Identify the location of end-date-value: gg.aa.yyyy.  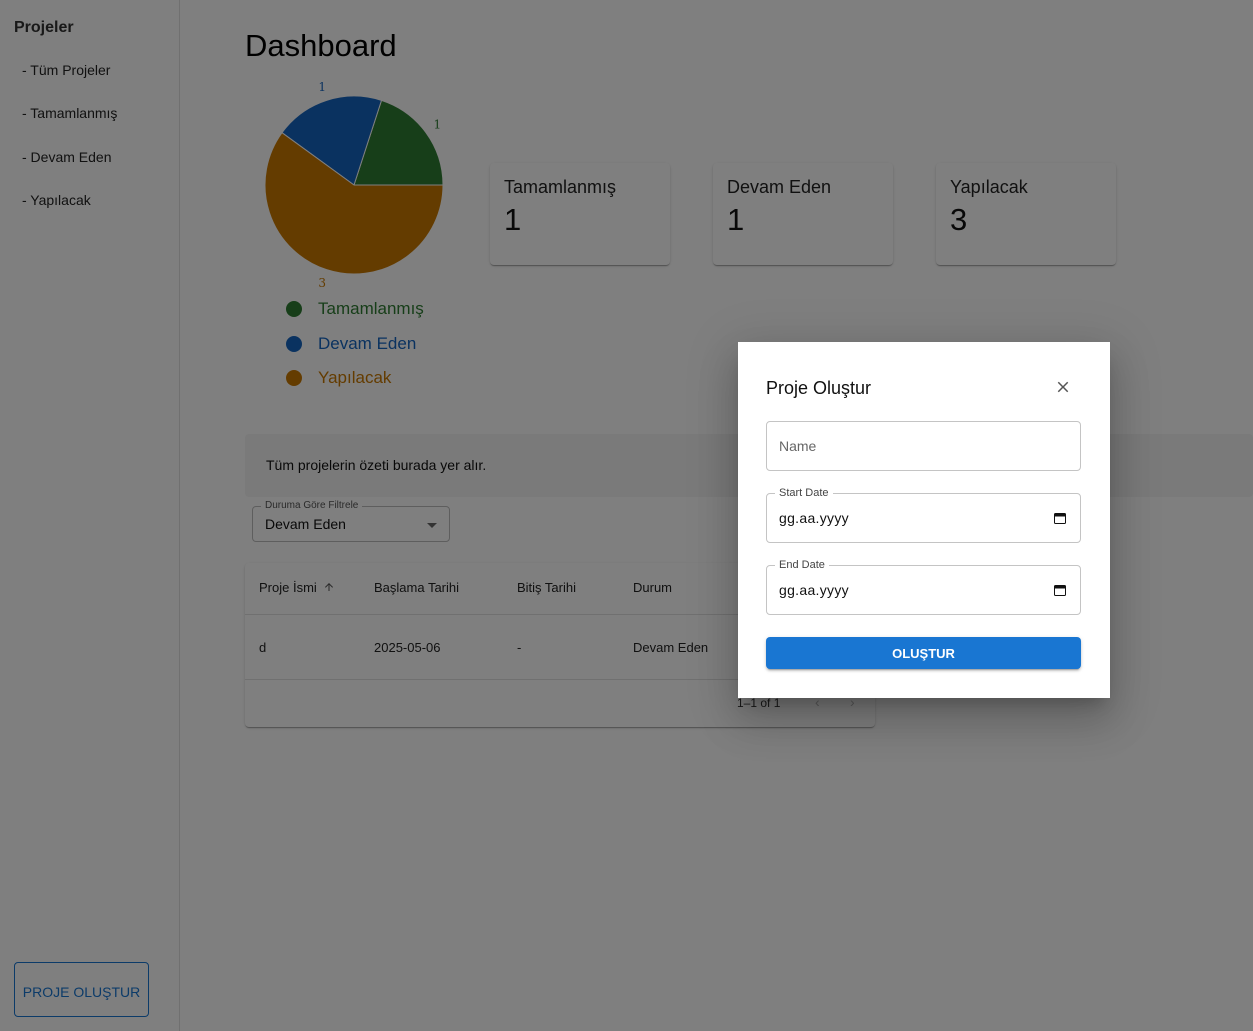
(814, 590).